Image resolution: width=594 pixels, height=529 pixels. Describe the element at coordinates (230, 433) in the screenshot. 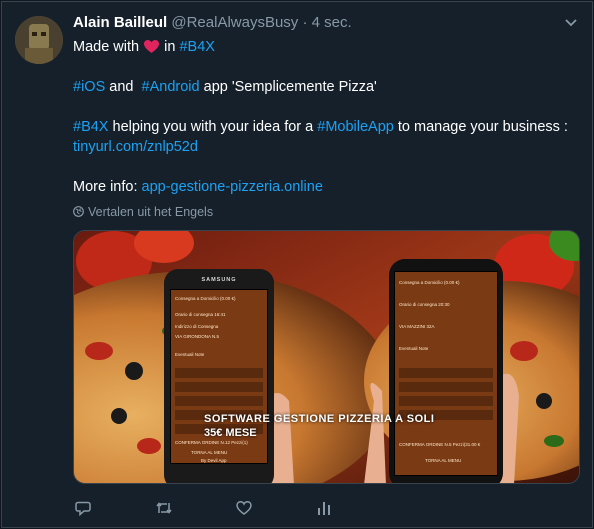

I see `media-caption-price: 35€ MESE` at that location.